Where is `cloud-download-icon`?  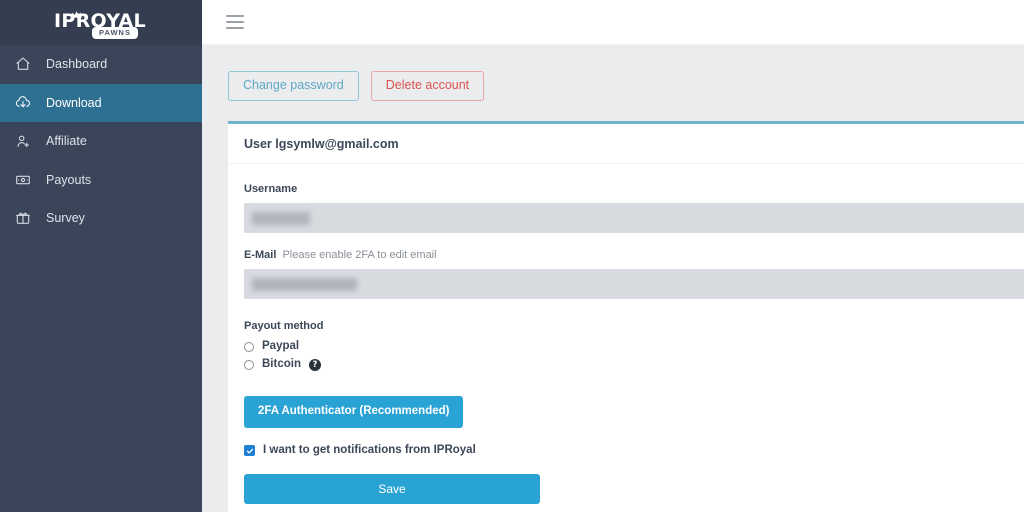 cloud-download-icon is located at coordinates (23, 103).